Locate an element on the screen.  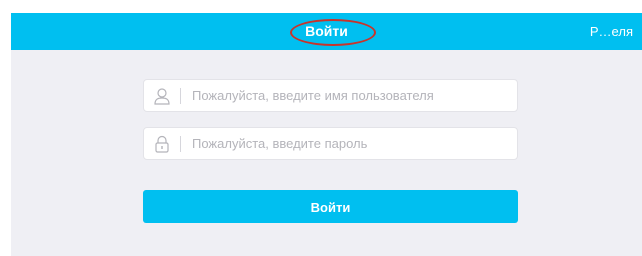
user-icon is located at coordinates (162, 96).